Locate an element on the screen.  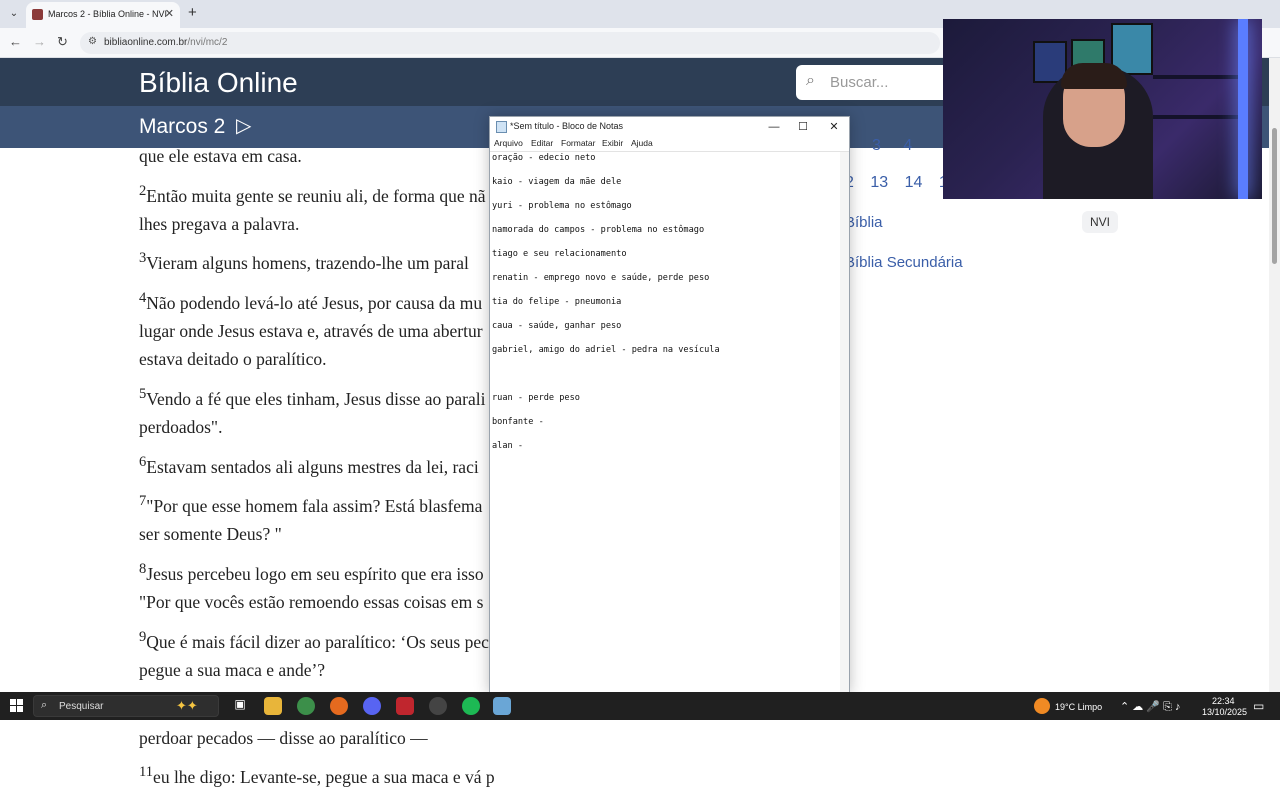
notepad-icon is located at coordinates (501, 127).